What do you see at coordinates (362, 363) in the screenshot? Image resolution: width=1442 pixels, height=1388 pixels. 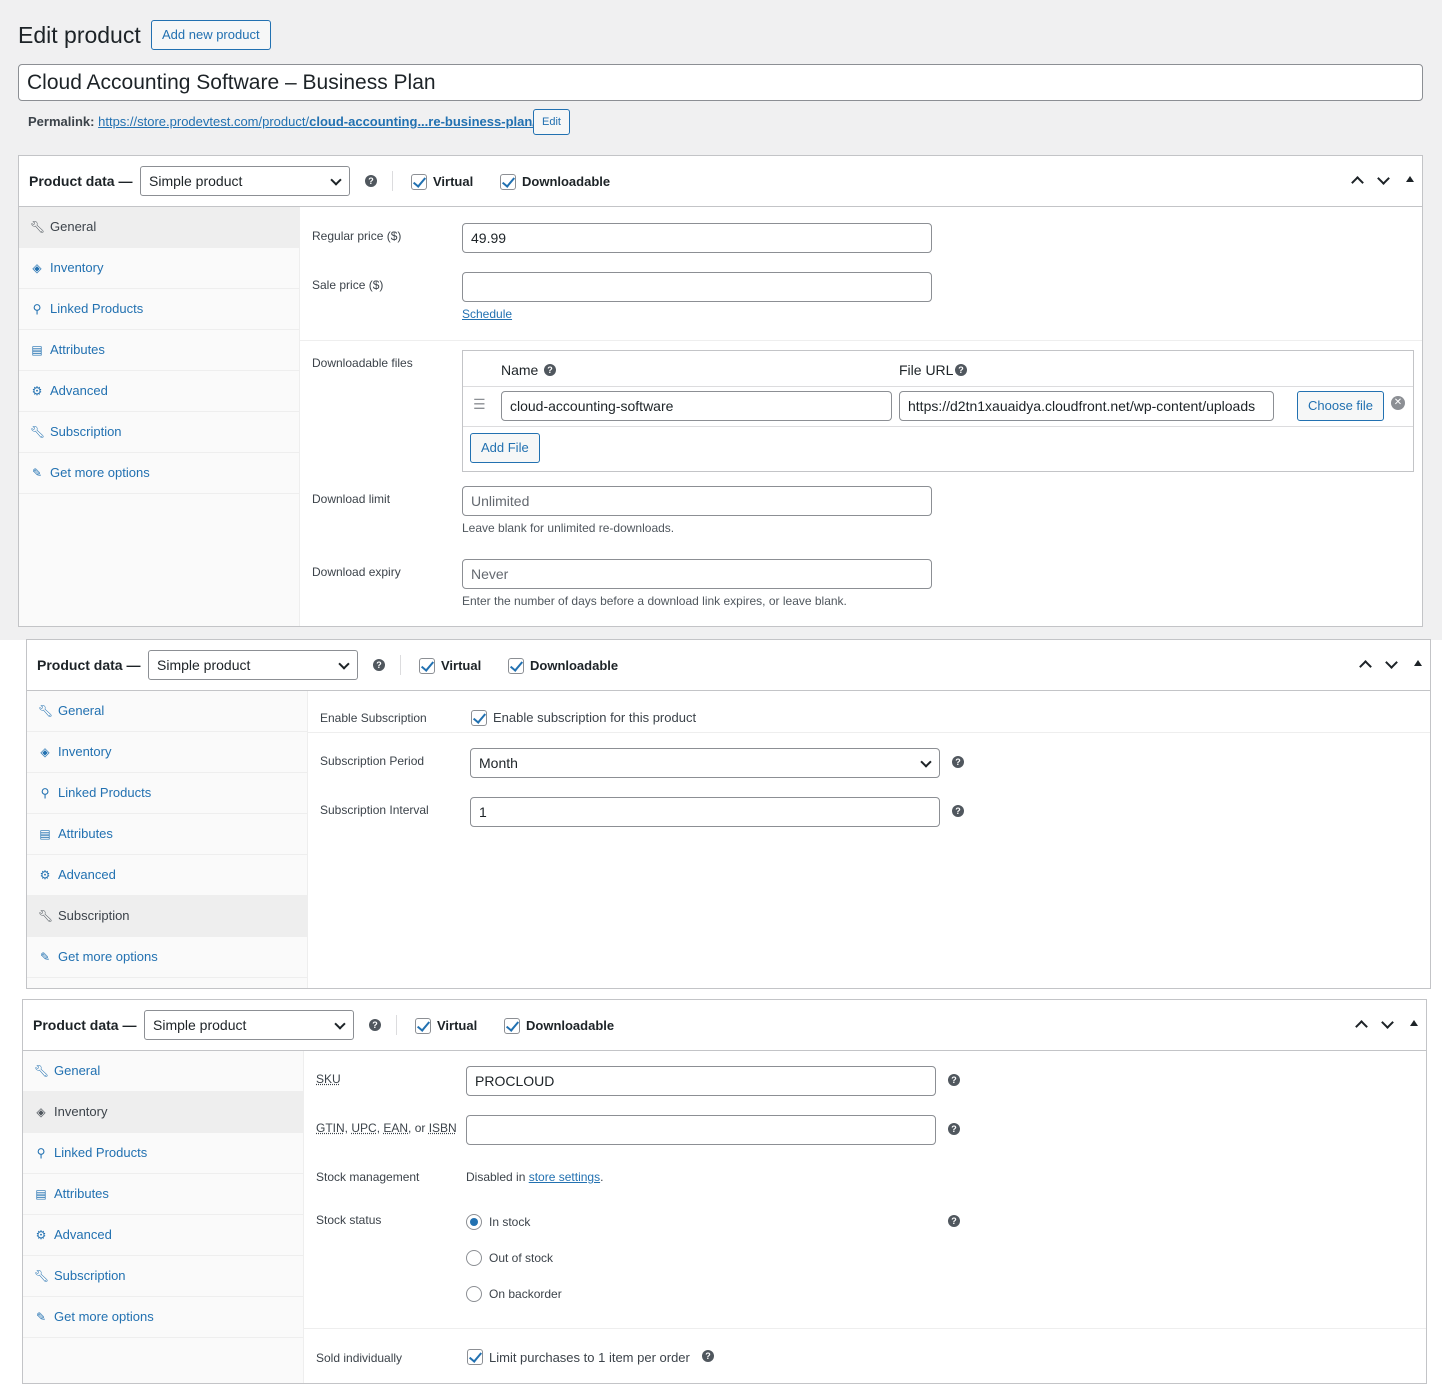 I see `downloadable-files-label: Downloadable files` at bounding box center [362, 363].